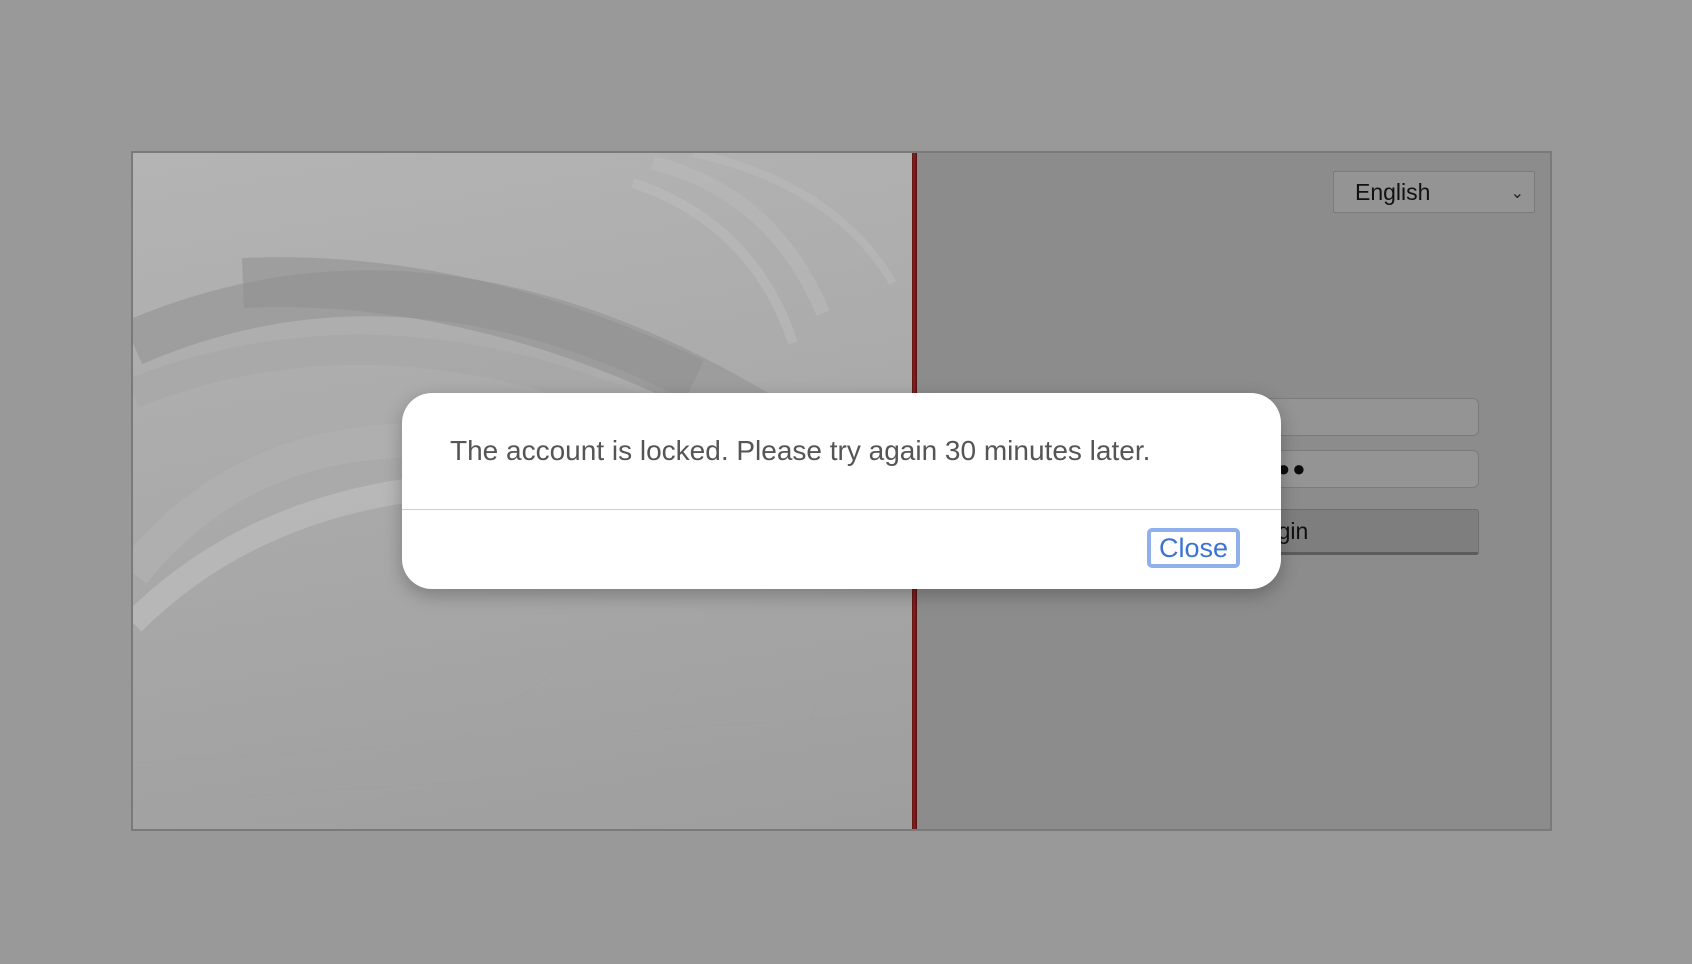  I want to click on dialog-divider, so click(841, 509).